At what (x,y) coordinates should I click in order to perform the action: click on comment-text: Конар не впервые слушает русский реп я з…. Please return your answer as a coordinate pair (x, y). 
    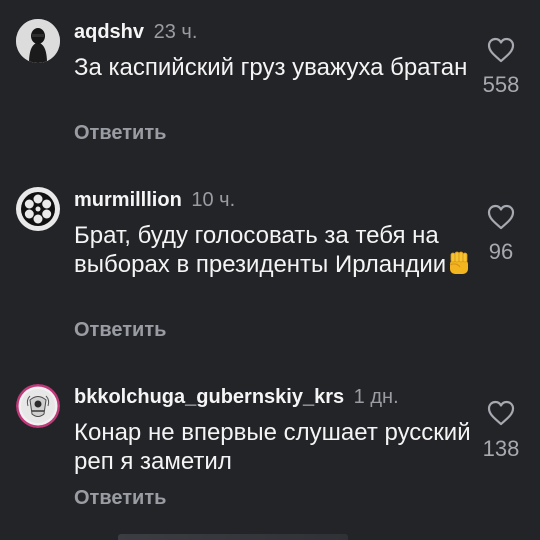
    Looking at the image, I should click on (272, 447).